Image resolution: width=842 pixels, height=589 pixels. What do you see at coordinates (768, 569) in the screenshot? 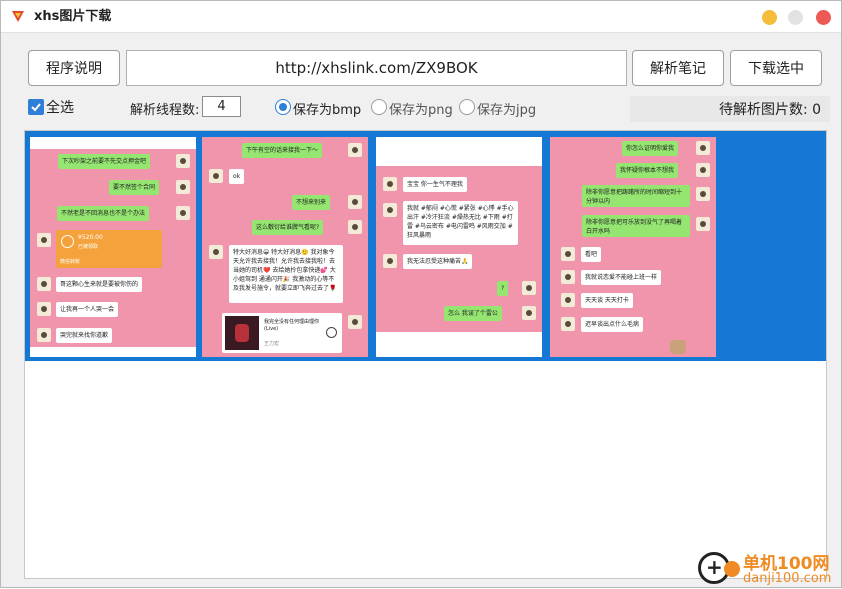
I see `site-watermark: + 单机100网 danji100.com` at bounding box center [768, 569].